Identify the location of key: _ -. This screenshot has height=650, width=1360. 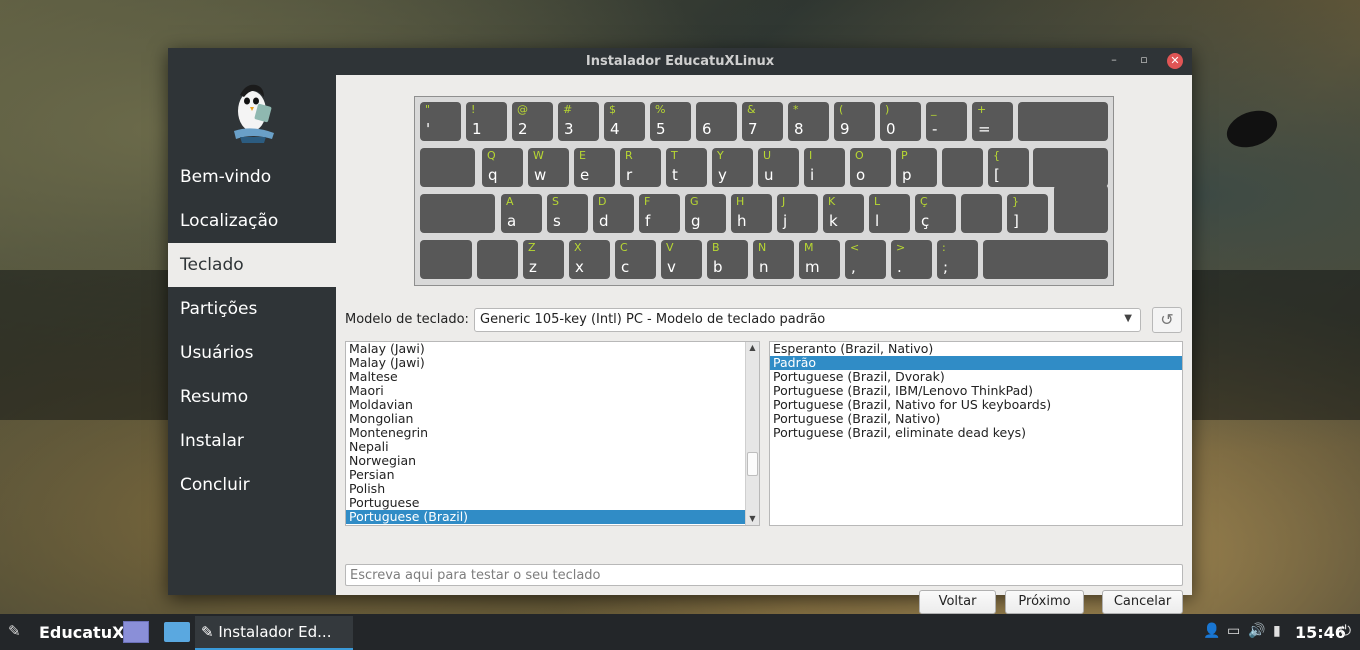
(946, 121).